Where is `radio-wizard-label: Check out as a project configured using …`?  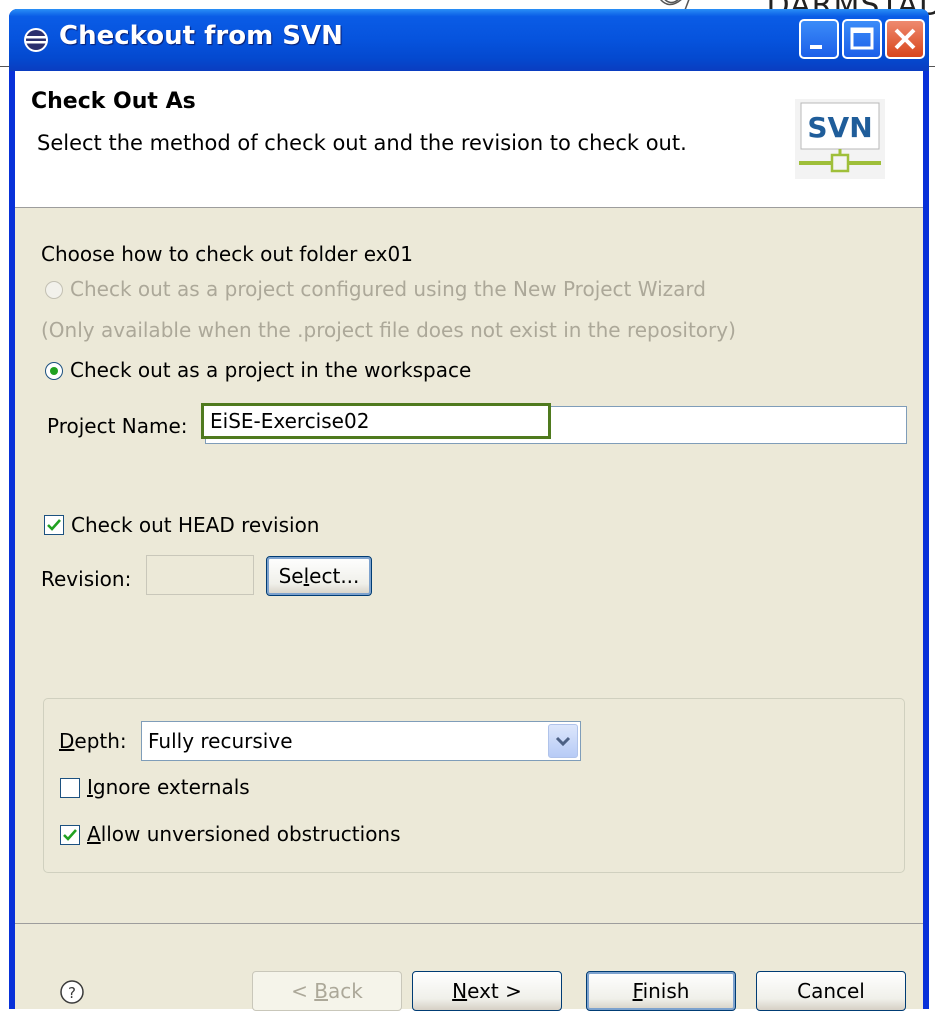 radio-wizard-label: Check out as a project configured using … is located at coordinates (388, 289).